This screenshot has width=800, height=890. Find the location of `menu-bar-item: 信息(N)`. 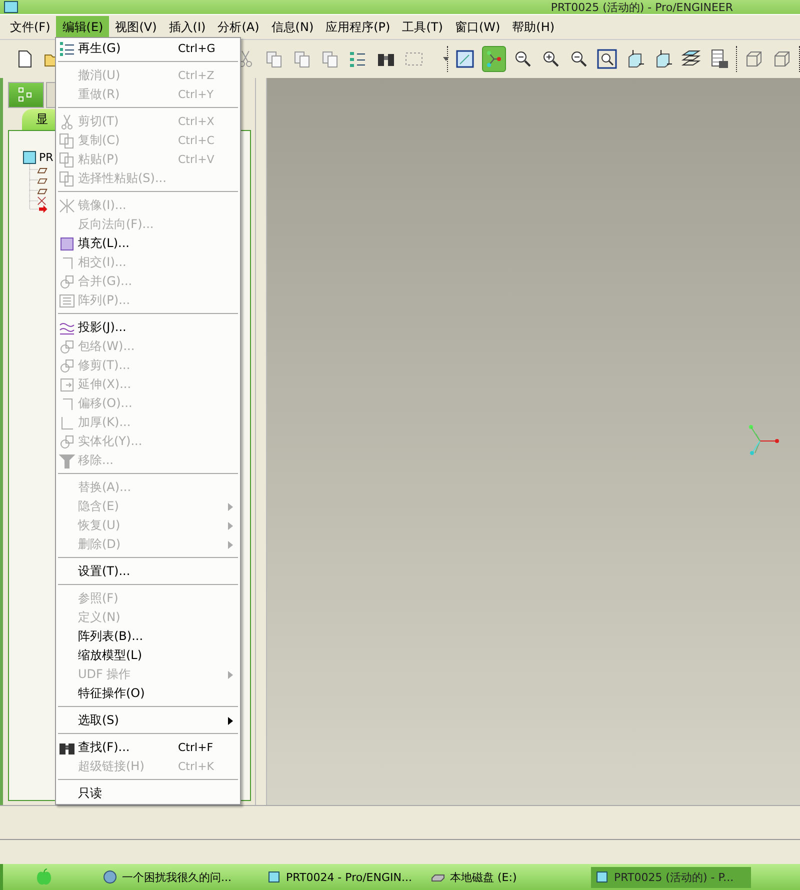

menu-bar-item: 信息(N) is located at coordinates (292, 27).